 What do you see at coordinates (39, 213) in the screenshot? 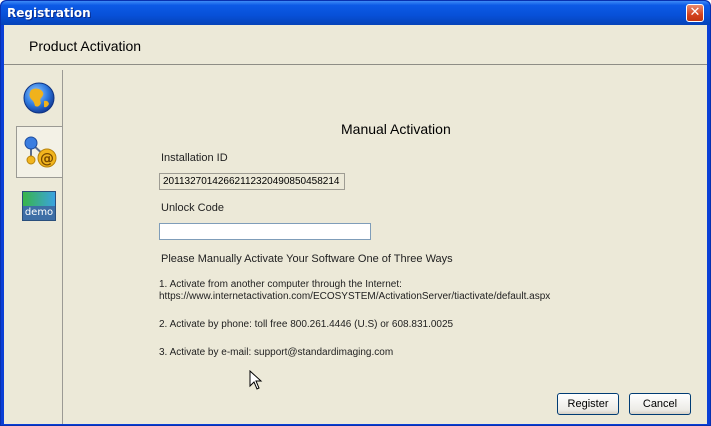
I see `demo-icon-label: demo` at bounding box center [39, 213].